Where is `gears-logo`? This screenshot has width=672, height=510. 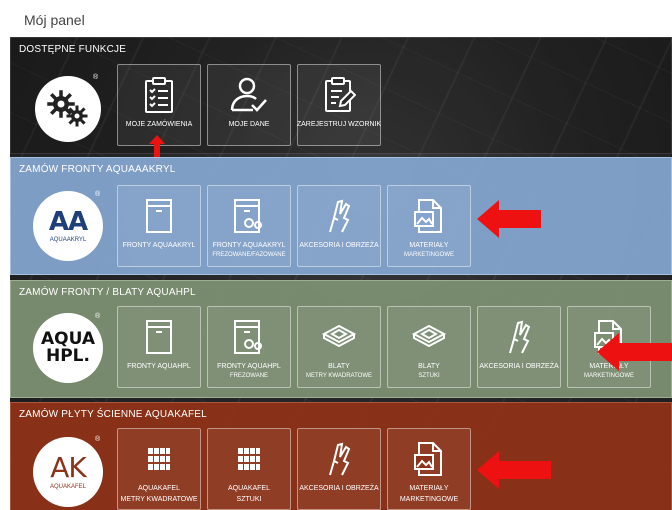
gears-logo is located at coordinates (68, 109).